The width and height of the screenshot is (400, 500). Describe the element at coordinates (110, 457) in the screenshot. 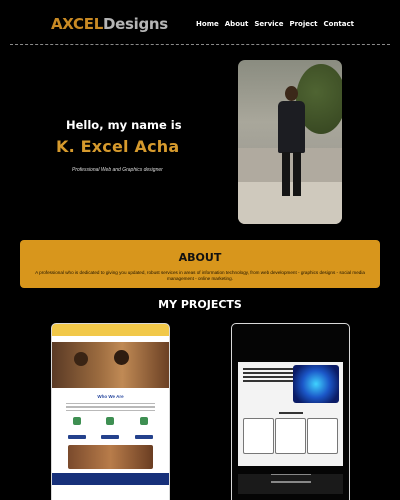

I see `project-1-group-photo` at that location.